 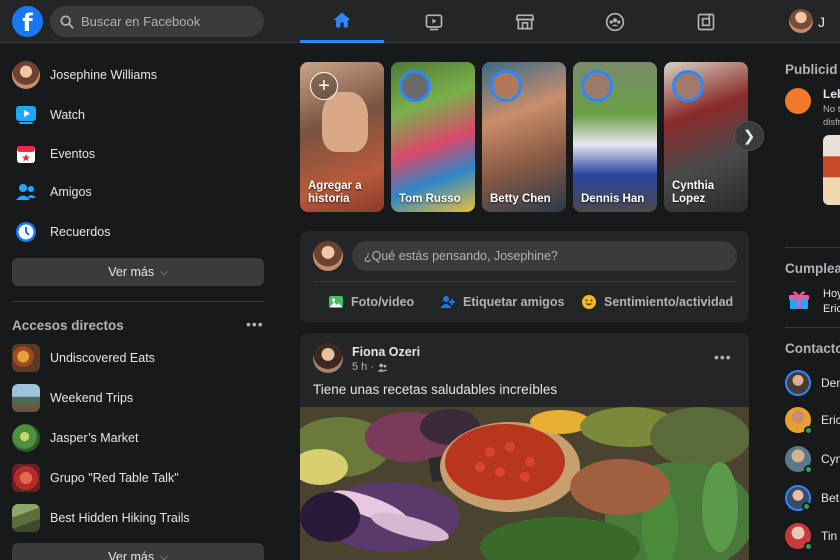 I want to click on user-short-name: J, so click(x=821, y=22).